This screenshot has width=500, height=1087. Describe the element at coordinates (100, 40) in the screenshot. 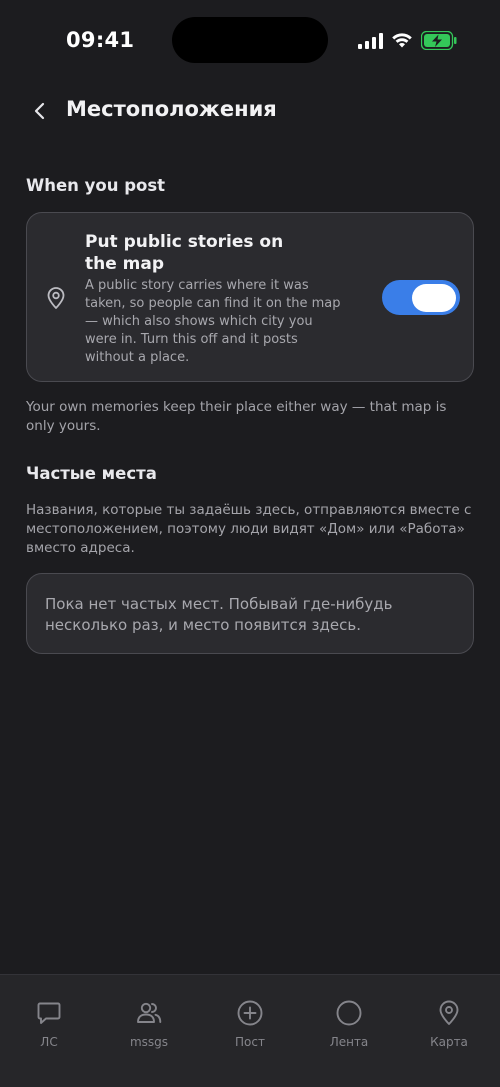

I see `status-time: 09:41` at that location.